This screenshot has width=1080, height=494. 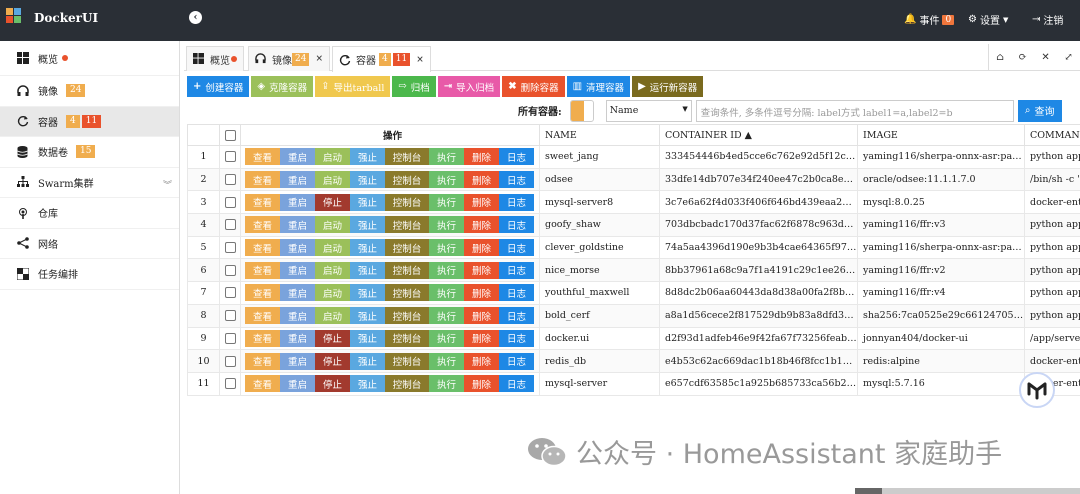 What do you see at coordinates (89, 244) in the screenshot?
I see `sidebar-item-network: 网络` at bounding box center [89, 244].